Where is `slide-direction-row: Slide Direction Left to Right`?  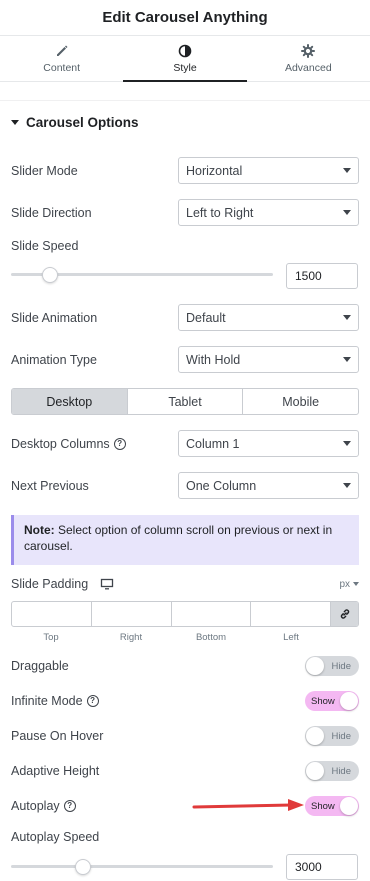
slide-direction-row: Slide Direction Left to Right is located at coordinates (185, 212).